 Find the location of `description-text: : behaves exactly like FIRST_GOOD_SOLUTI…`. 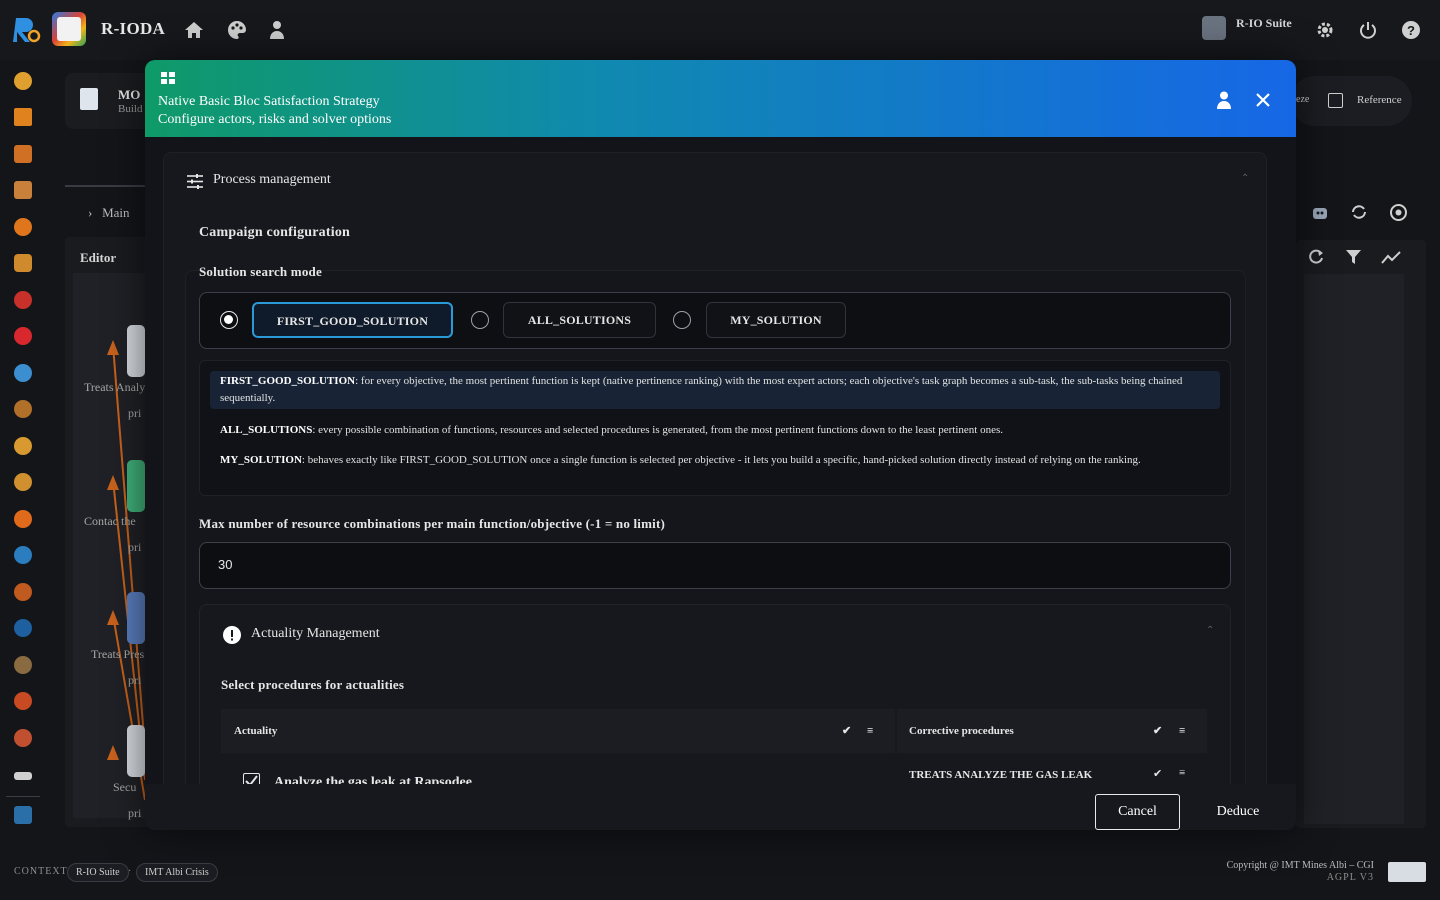

description-text: : behaves exactly like FIRST_GOOD_SOLUTI… is located at coordinates (721, 460).